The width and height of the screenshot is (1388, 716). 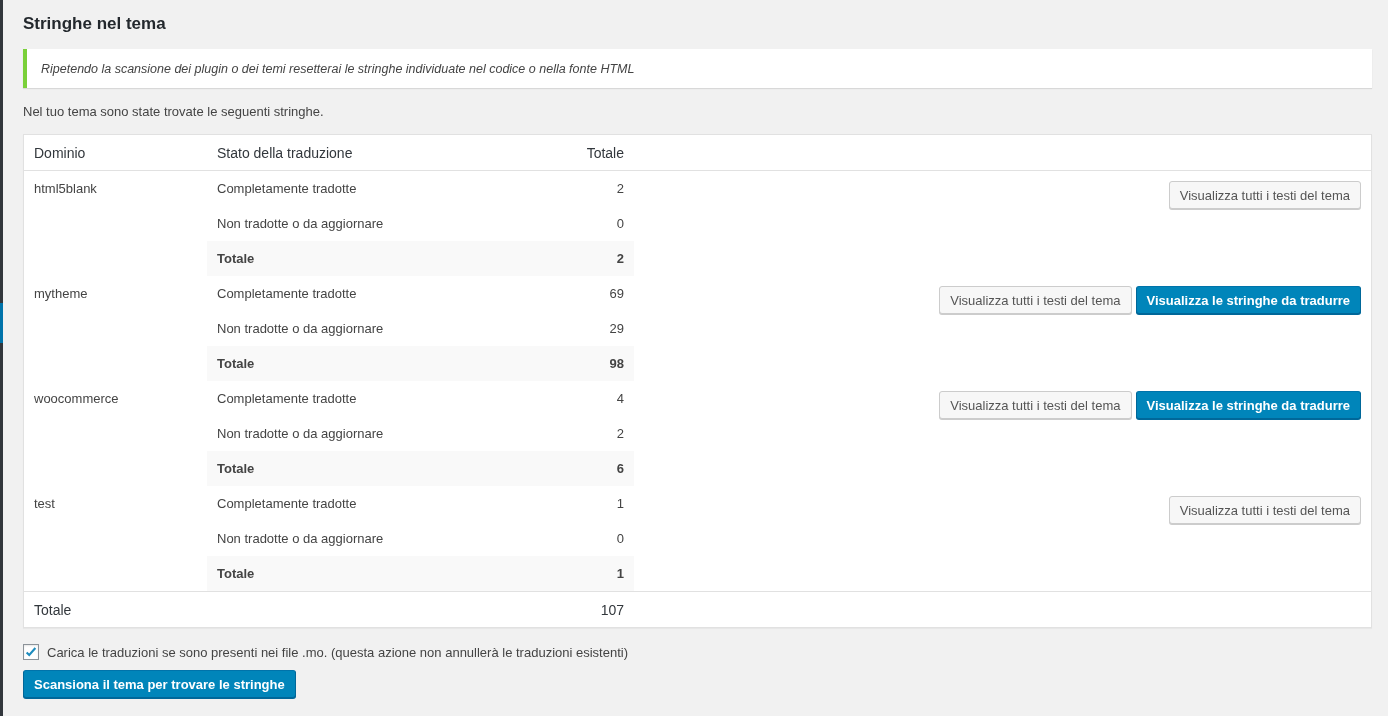 What do you see at coordinates (616, 328) in the screenshot?
I see `table-cell: 29` at bounding box center [616, 328].